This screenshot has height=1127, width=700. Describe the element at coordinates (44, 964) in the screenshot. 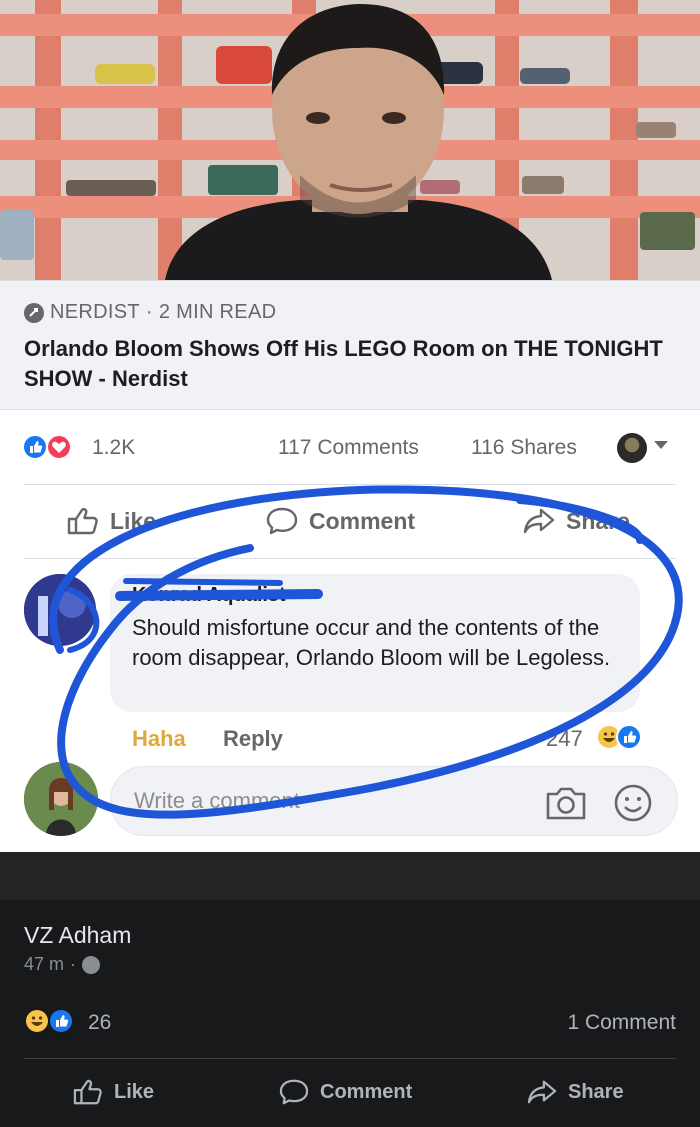

I see `post-time: 47 m` at that location.